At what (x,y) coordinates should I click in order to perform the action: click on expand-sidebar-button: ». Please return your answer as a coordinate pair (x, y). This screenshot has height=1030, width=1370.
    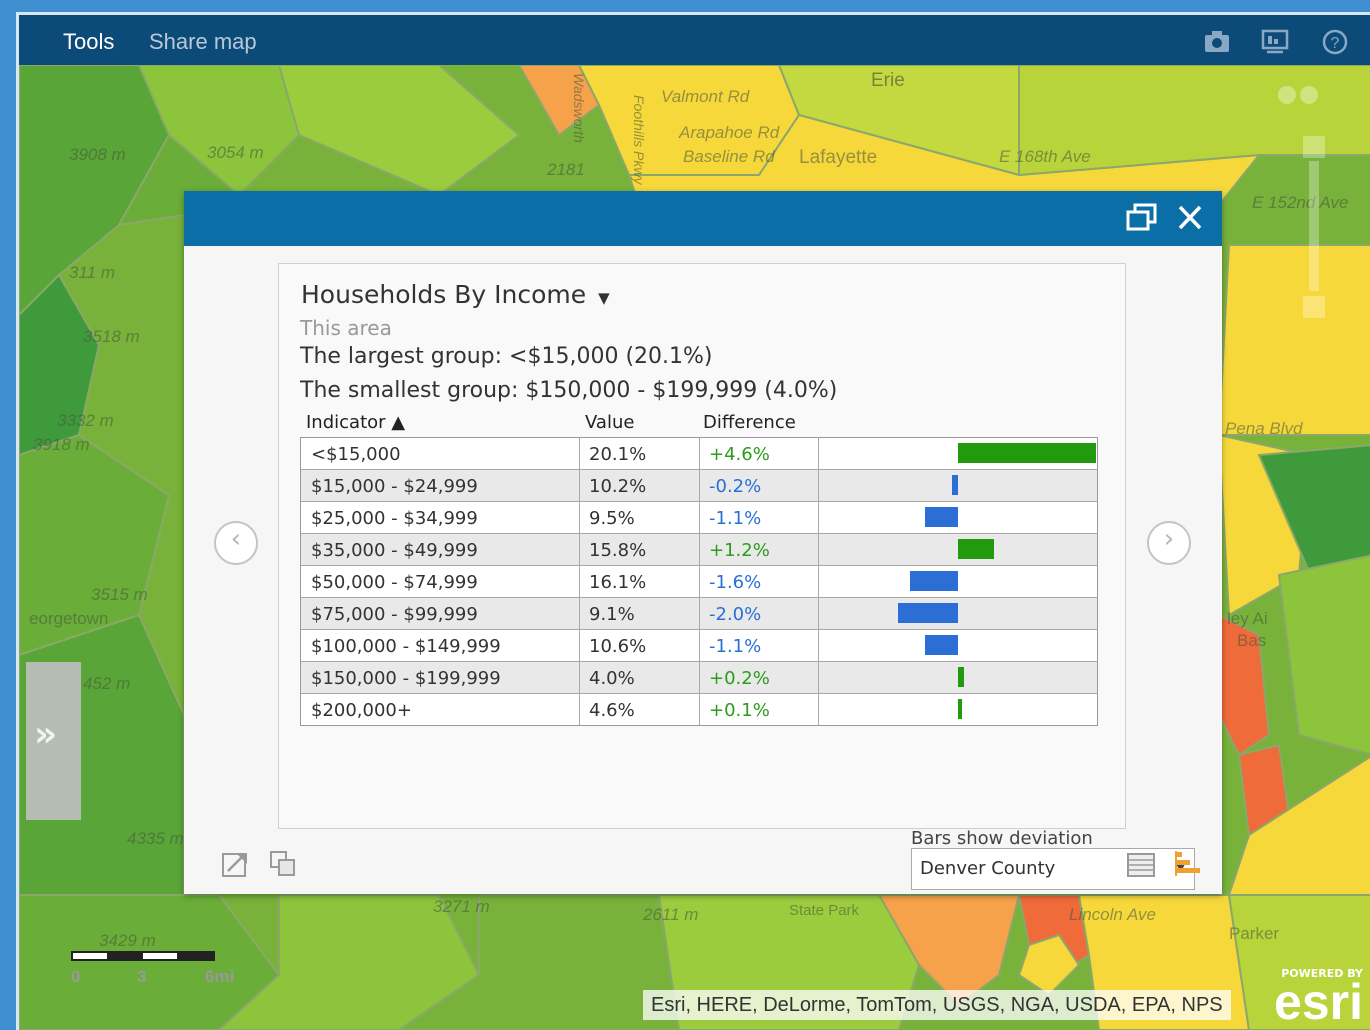
    Looking at the image, I should click on (53, 741).